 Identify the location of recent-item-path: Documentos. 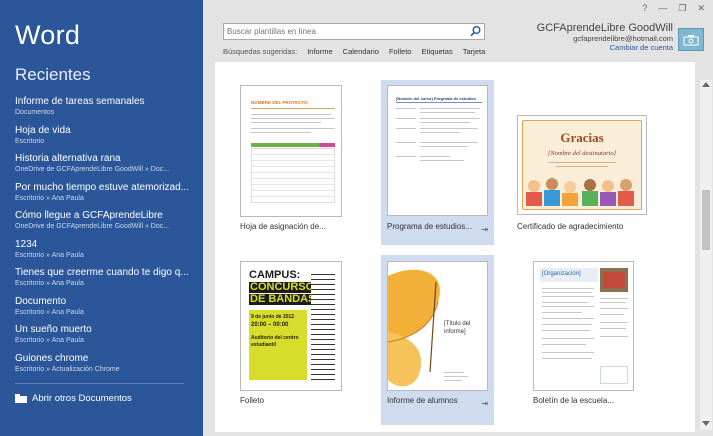
(35, 112).